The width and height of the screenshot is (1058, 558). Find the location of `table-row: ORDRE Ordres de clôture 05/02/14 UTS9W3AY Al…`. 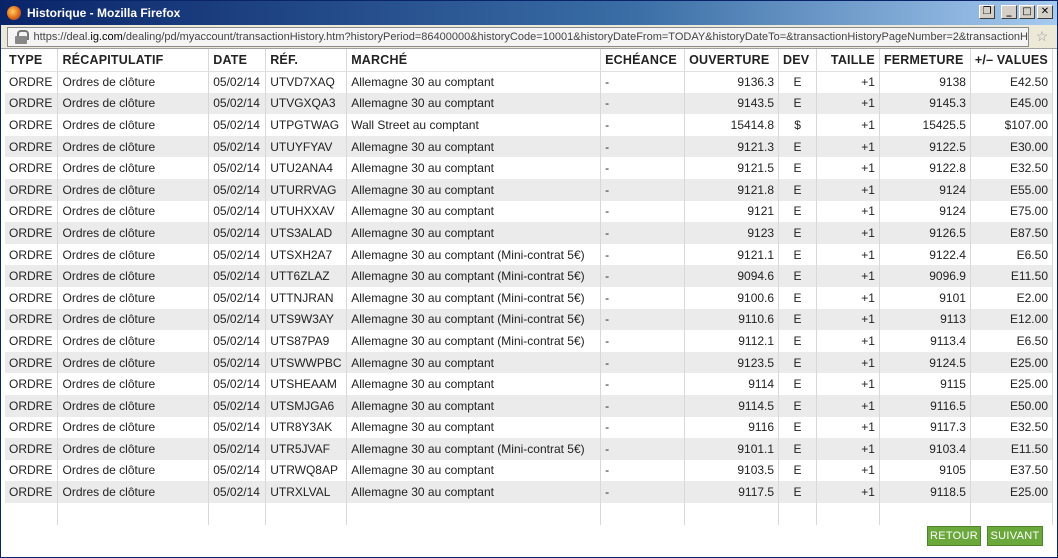

table-row: ORDRE Ordres de clôture 05/02/14 UTS9W3AY Al… is located at coordinates (529, 319).